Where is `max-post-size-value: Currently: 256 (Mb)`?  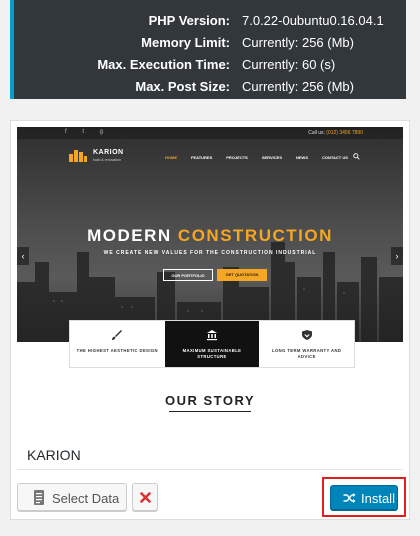
max-post-size-value: Currently: 256 (Mb) is located at coordinates (298, 86).